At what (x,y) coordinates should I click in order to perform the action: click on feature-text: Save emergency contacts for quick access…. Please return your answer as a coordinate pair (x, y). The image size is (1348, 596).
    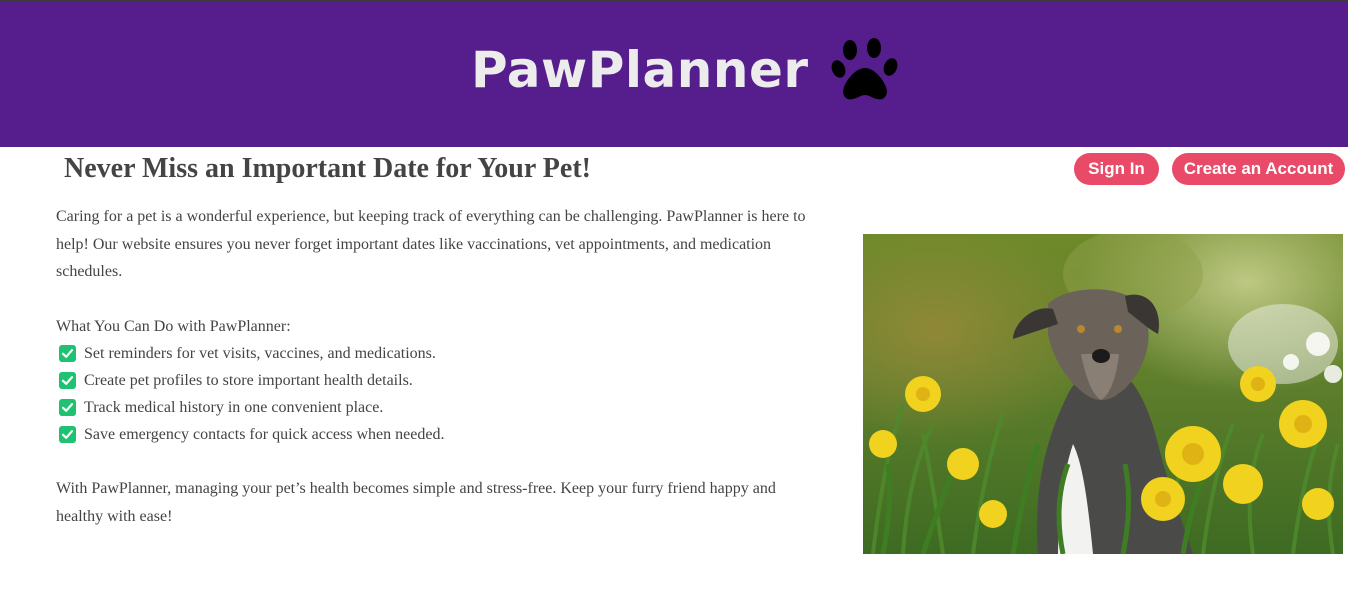
    Looking at the image, I should click on (264, 434).